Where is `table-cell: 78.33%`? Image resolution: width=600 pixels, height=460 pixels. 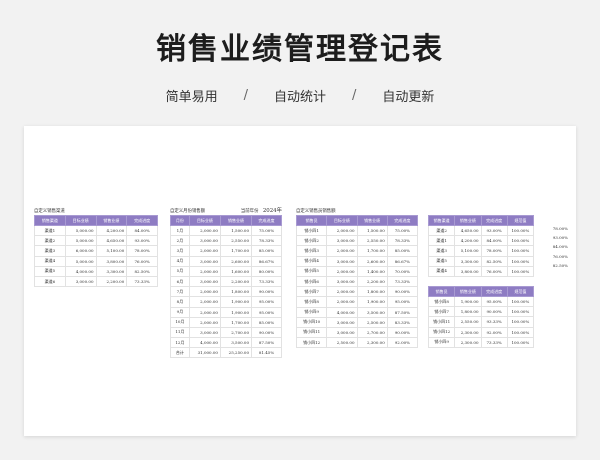
table-cell: 78.33% is located at coordinates (402, 241).